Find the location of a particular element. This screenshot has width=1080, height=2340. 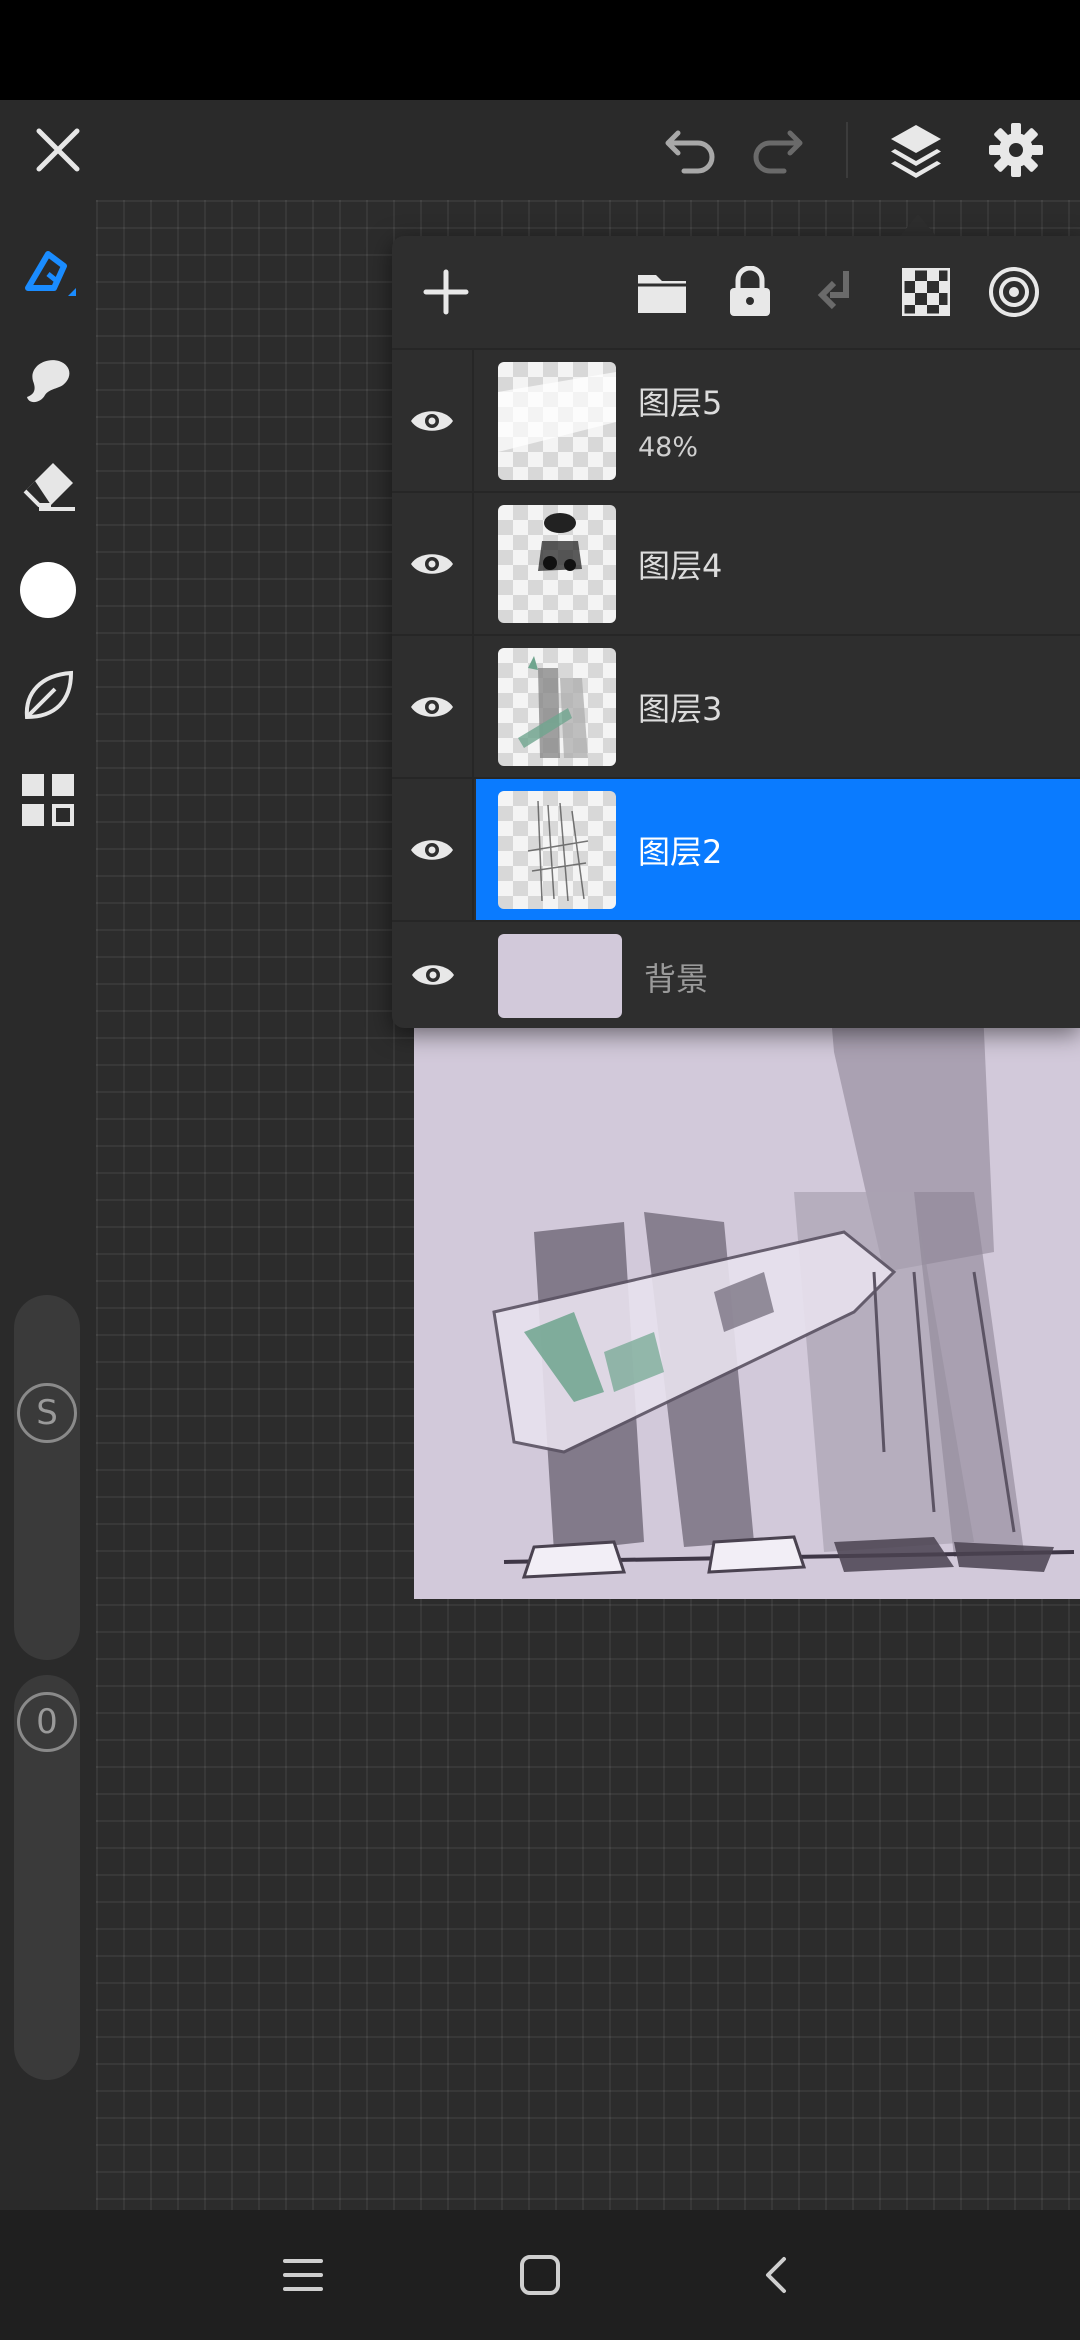

layer-row-selected: 图层2 is located at coordinates (736, 848).